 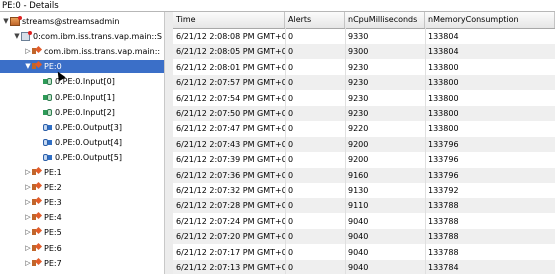 I want to click on table-row: 6/21/12 2:07:20 PM GMT+08:00 9040 133788, so click(x=364, y=237).